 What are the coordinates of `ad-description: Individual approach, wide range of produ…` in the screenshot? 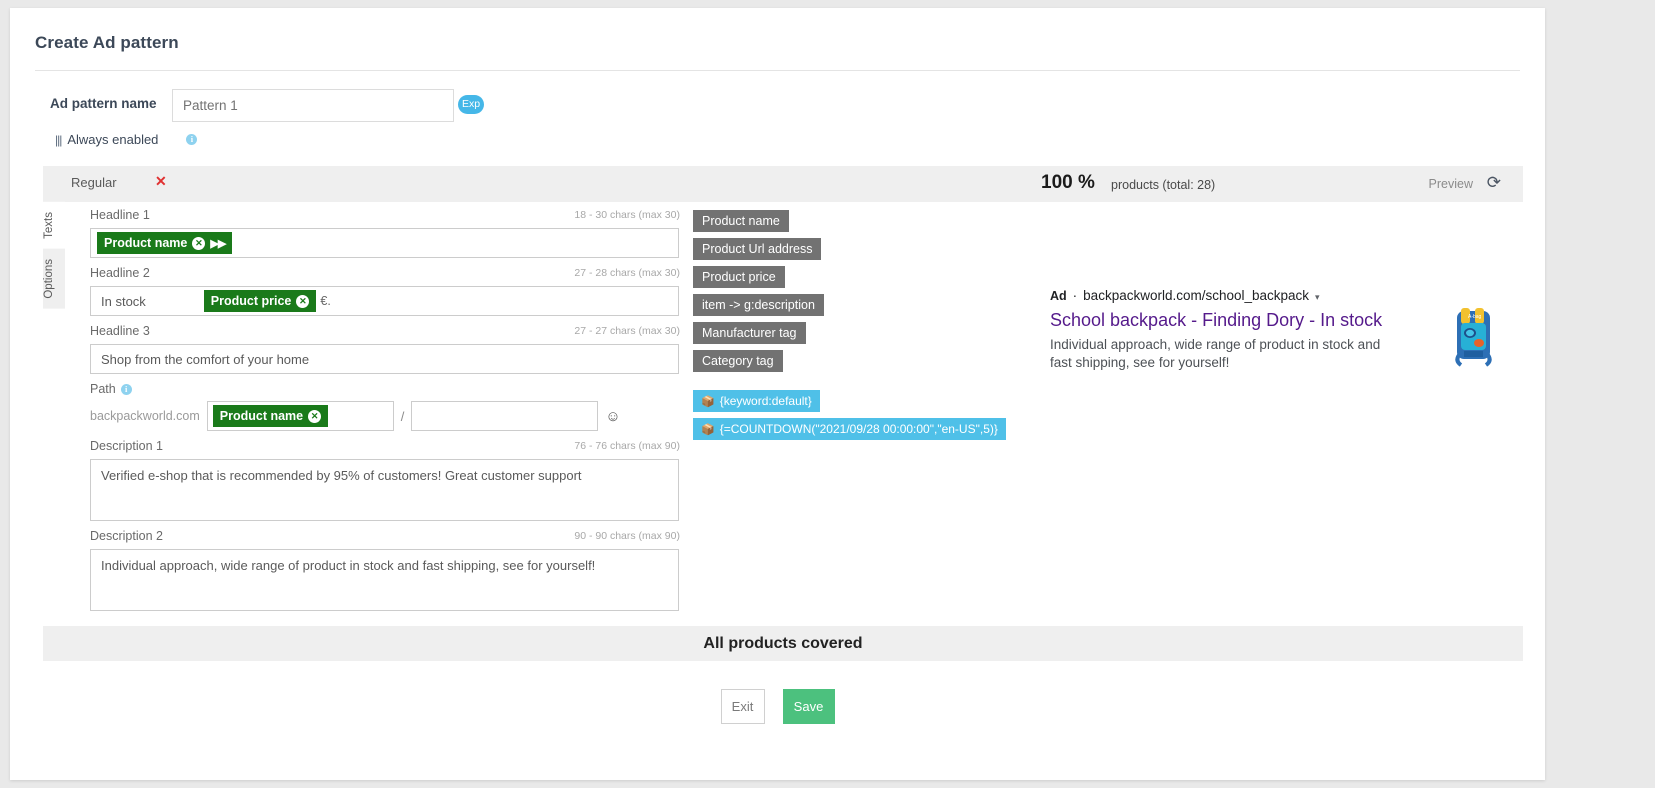 It's located at (1215, 353).